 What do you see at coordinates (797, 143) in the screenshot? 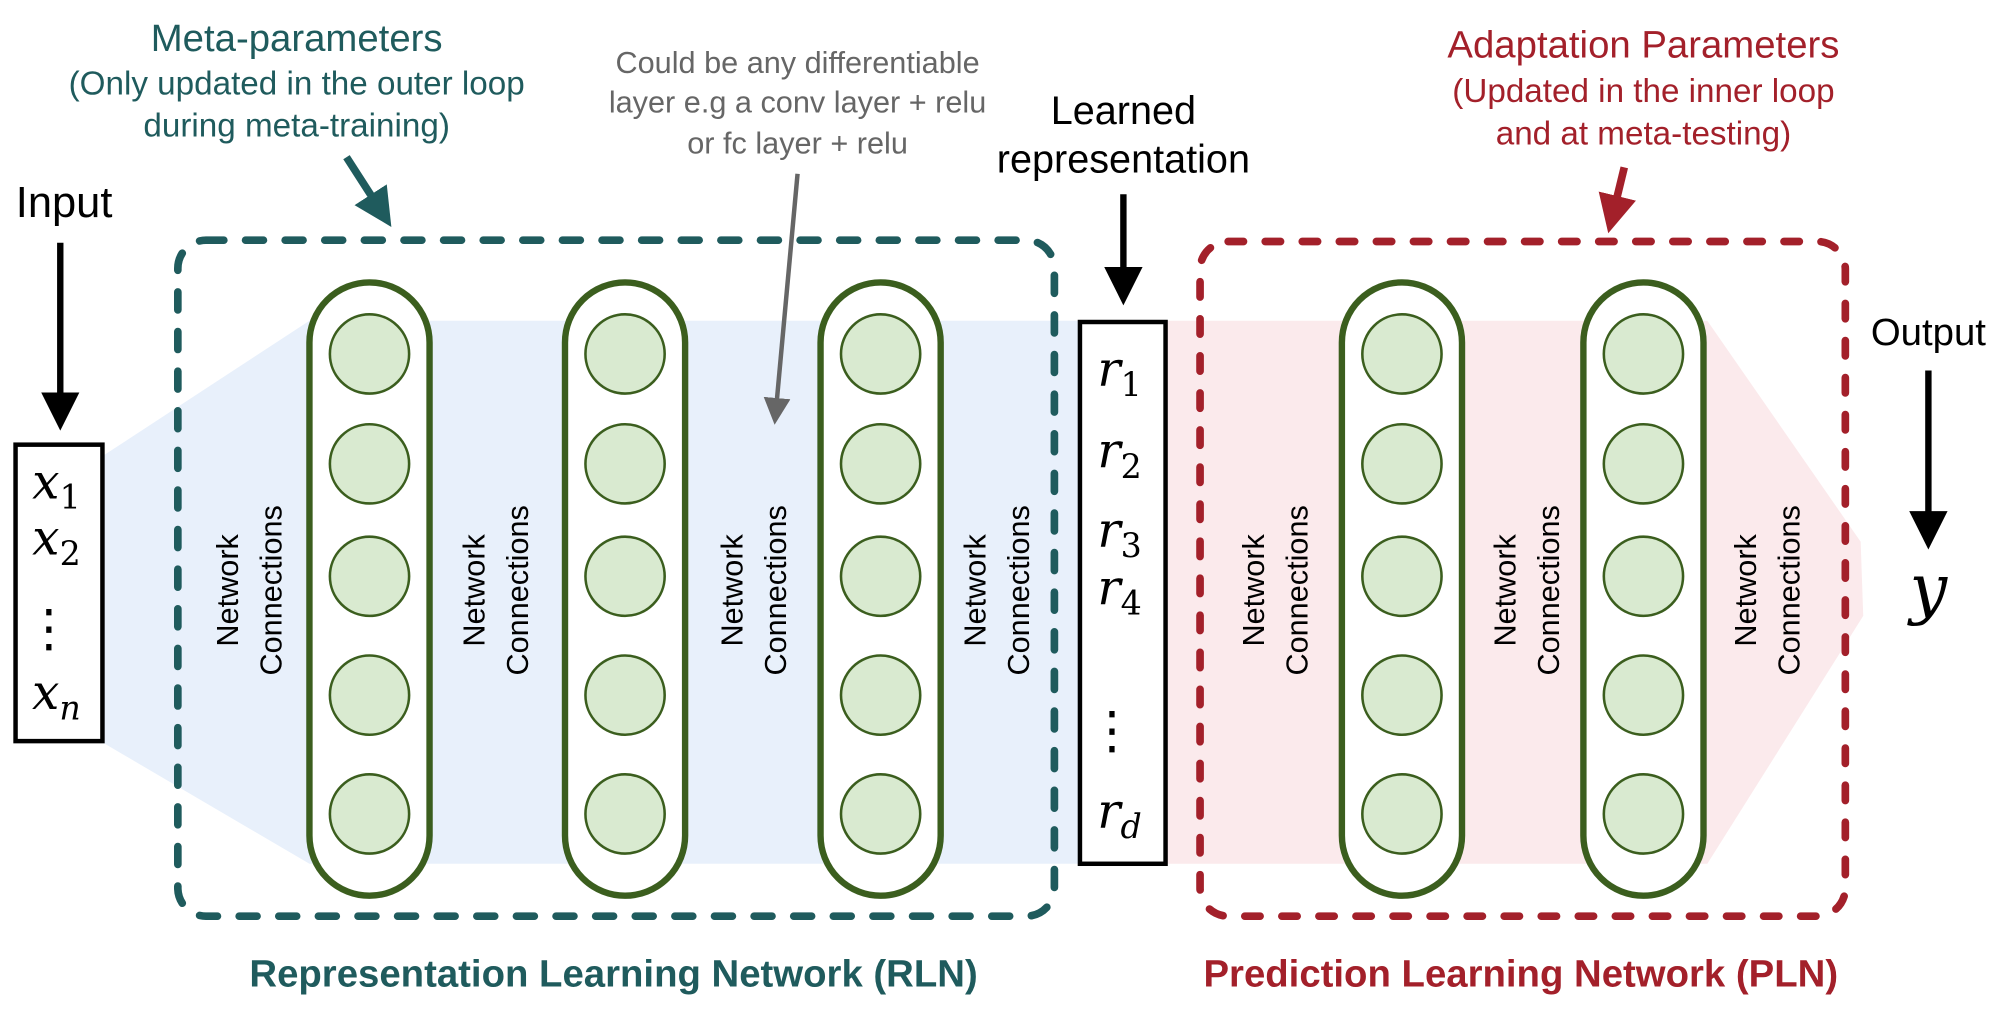
I see `layer-note-3: or fc layer + relu` at bounding box center [797, 143].